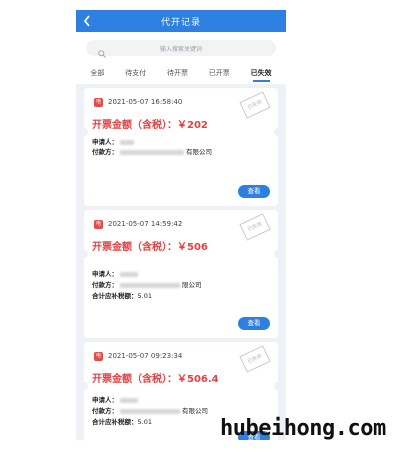 The width and height of the screenshot is (415, 452). What do you see at coordinates (97, 73) in the screenshot?
I see `tab-all: 全部` at bounding box center [97, 73].